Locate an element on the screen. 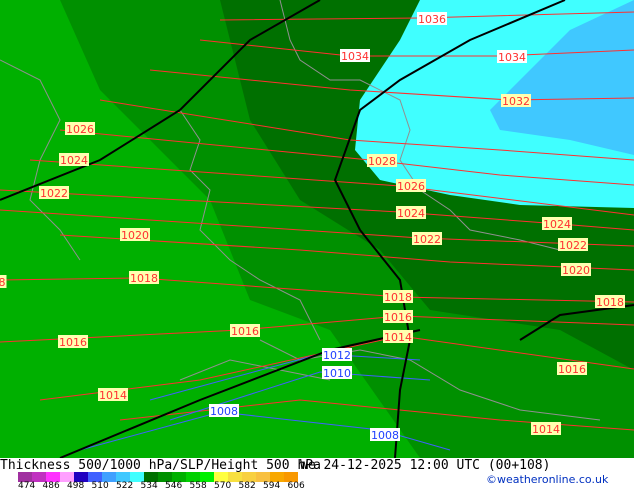 This screenshot has width=634, height=491. datetime: We 24-12-2025 12:00 UTC (00+108) is located at coordinates (425, 465).